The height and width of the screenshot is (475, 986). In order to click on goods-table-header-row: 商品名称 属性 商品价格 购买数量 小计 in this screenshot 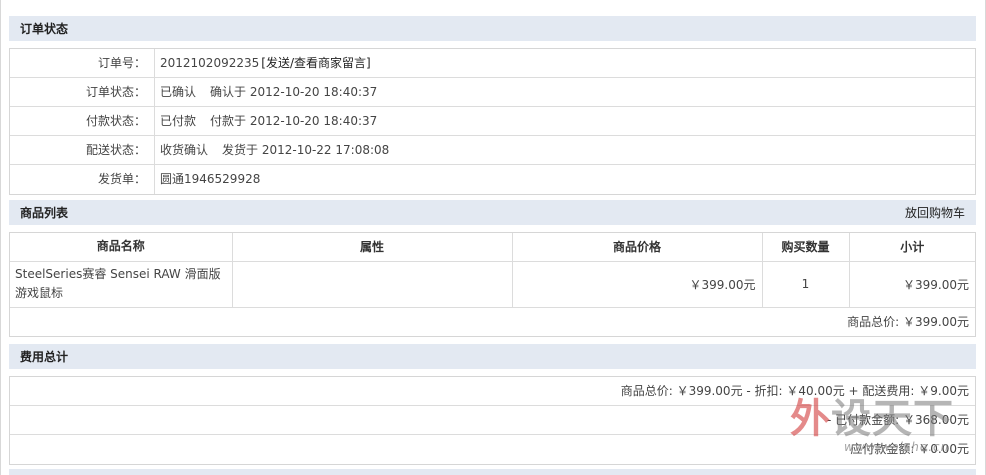, I will do `click(492, 247)`.